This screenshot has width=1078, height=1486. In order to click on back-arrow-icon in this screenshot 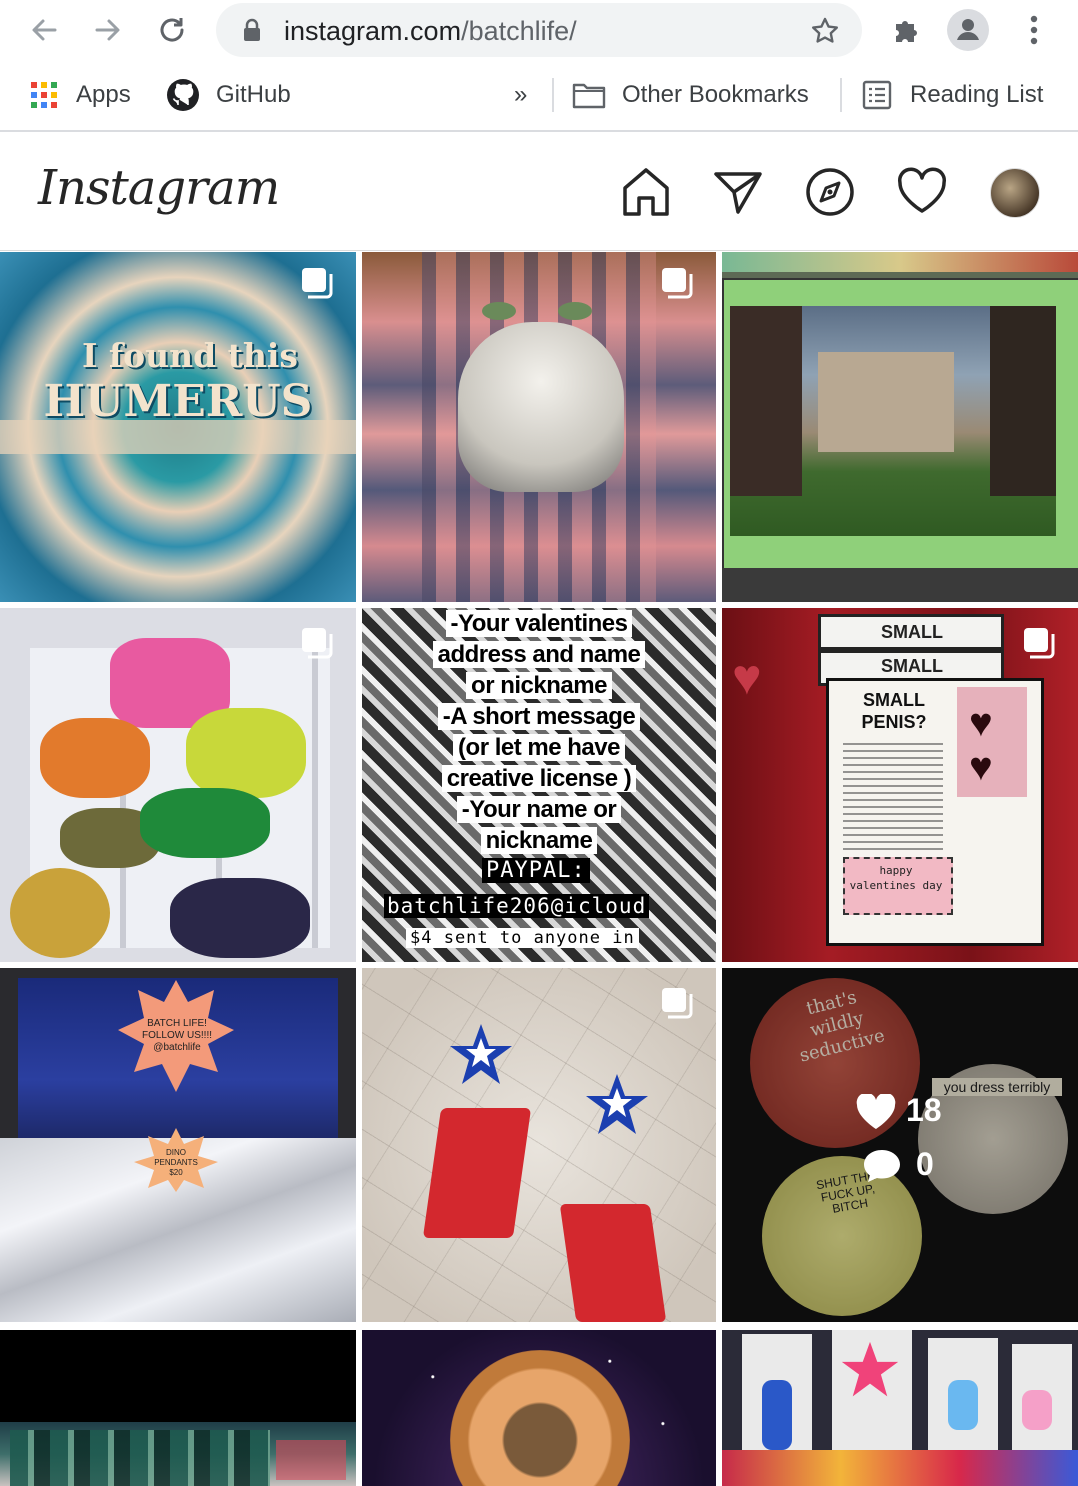, I will do `click(44, 30)`.